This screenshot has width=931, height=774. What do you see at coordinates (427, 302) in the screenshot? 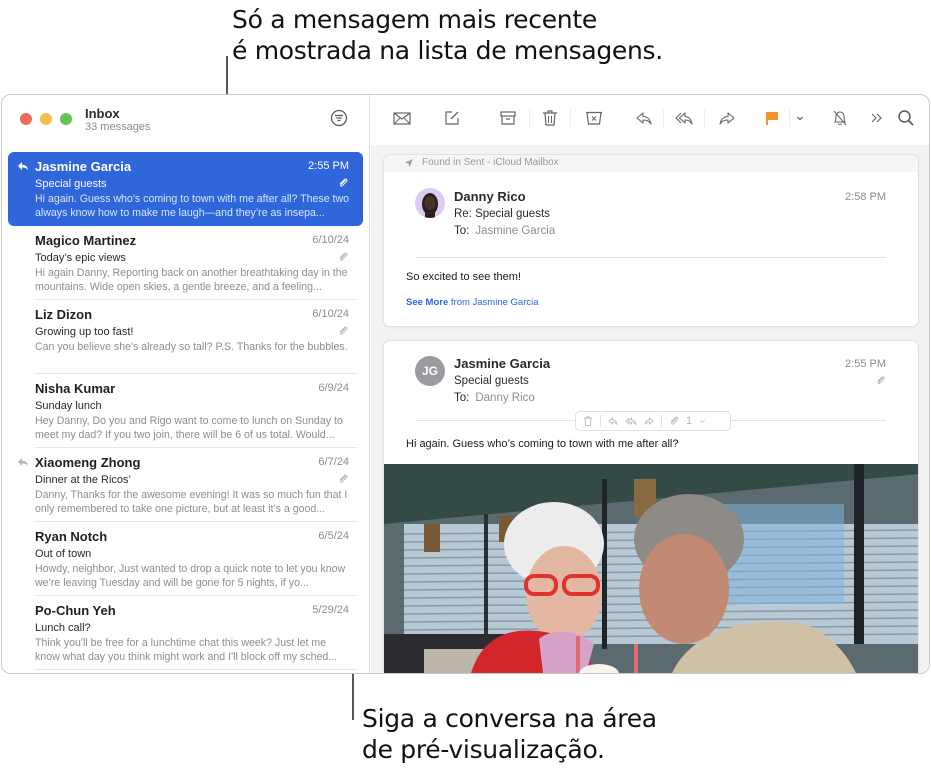
I see `see-more-bold: See More` at bounding box center [427, 302].